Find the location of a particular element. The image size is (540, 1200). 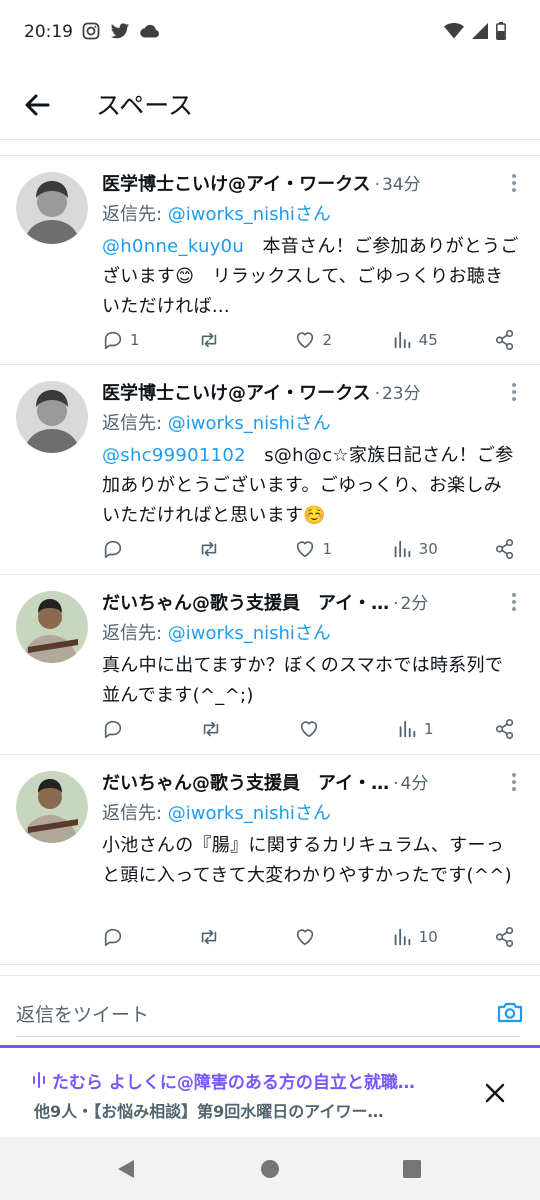

reply-button: 1 is located at coordinates (122, 340).